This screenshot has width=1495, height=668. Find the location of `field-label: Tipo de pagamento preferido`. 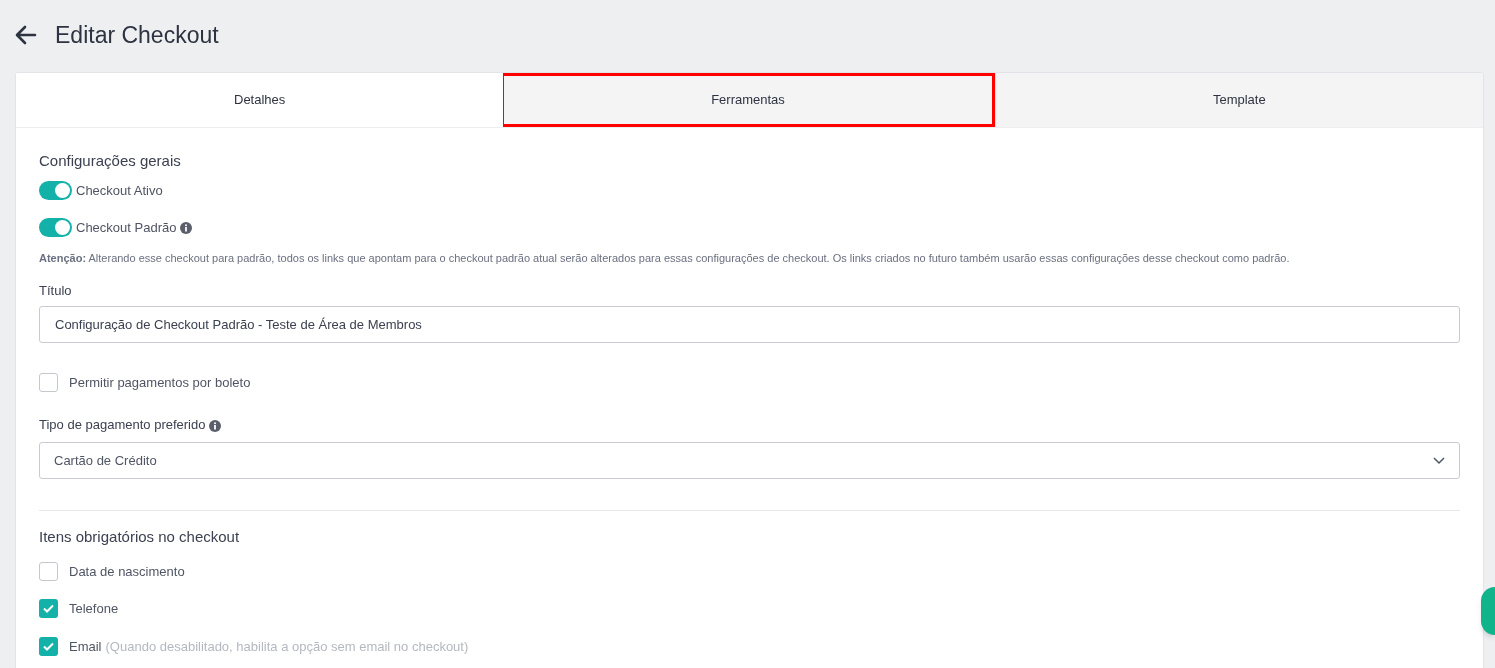

field-label: Tipo de pagamento preferido is located at coordinates (122, 425).